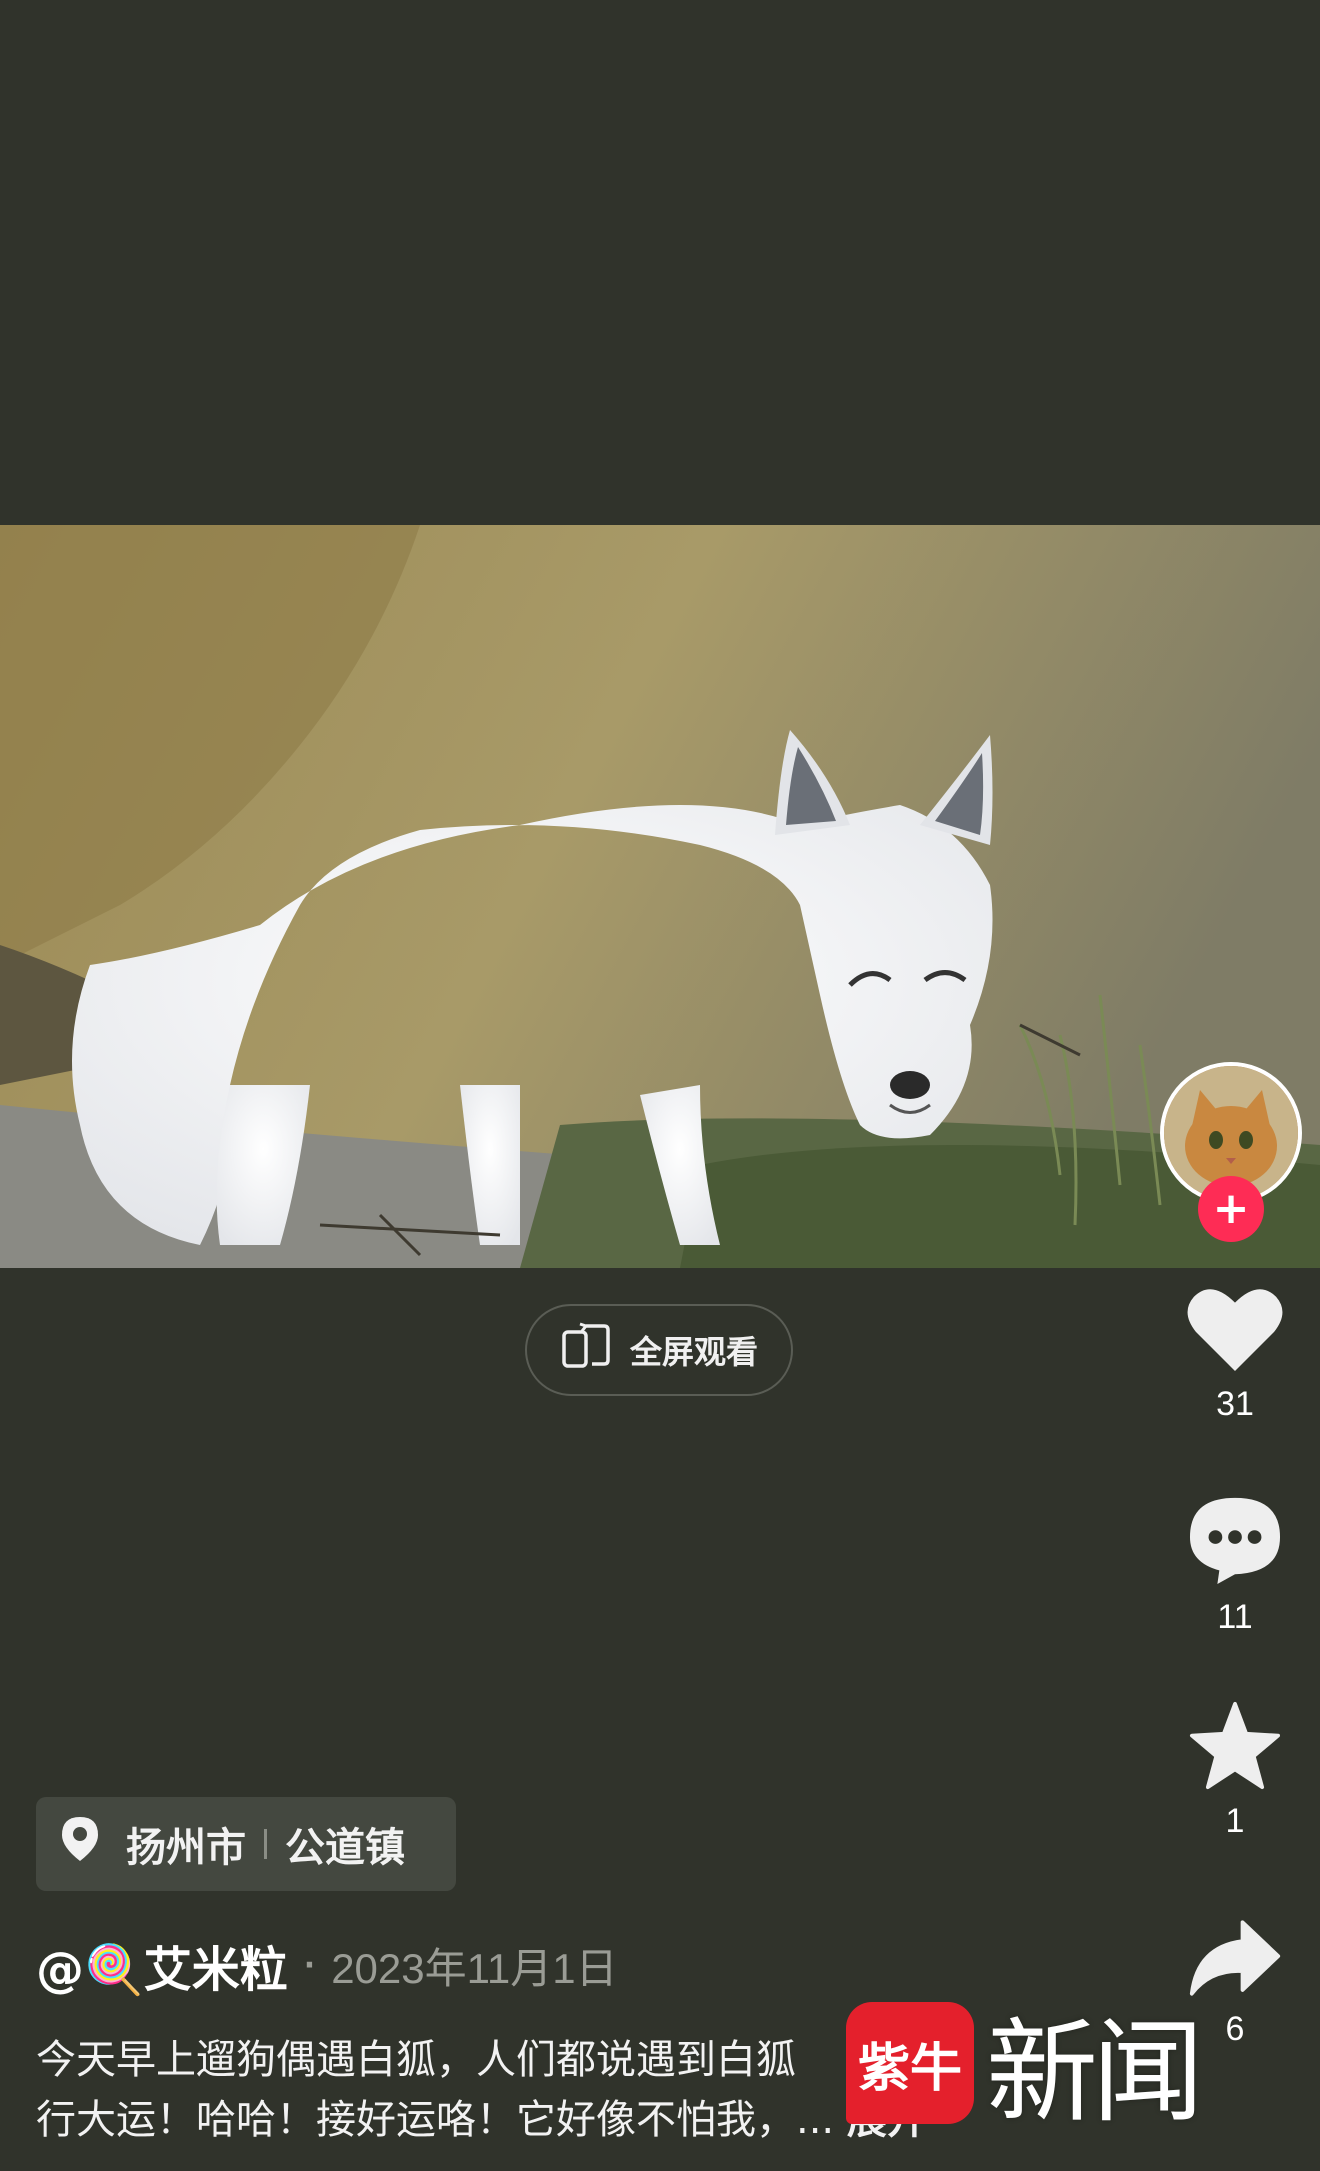 Image resolution: width=1320 pixels, height=2171 pixels. Describe the element at coordinates (114, 1970) in the screenshot. I see `author-emoji: 🍭` at that location.